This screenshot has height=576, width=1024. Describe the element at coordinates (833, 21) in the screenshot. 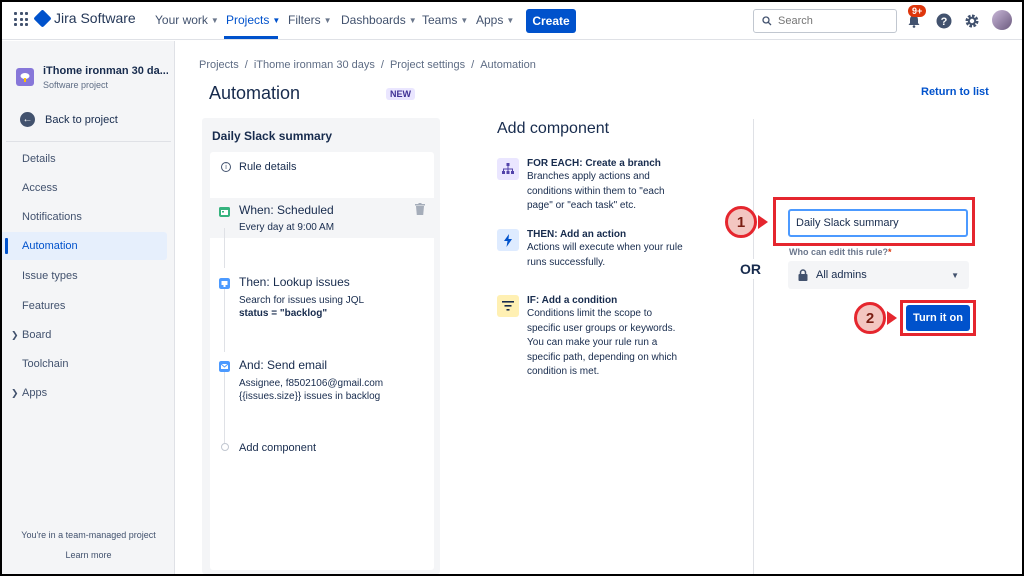

I see `search-input` at that location.